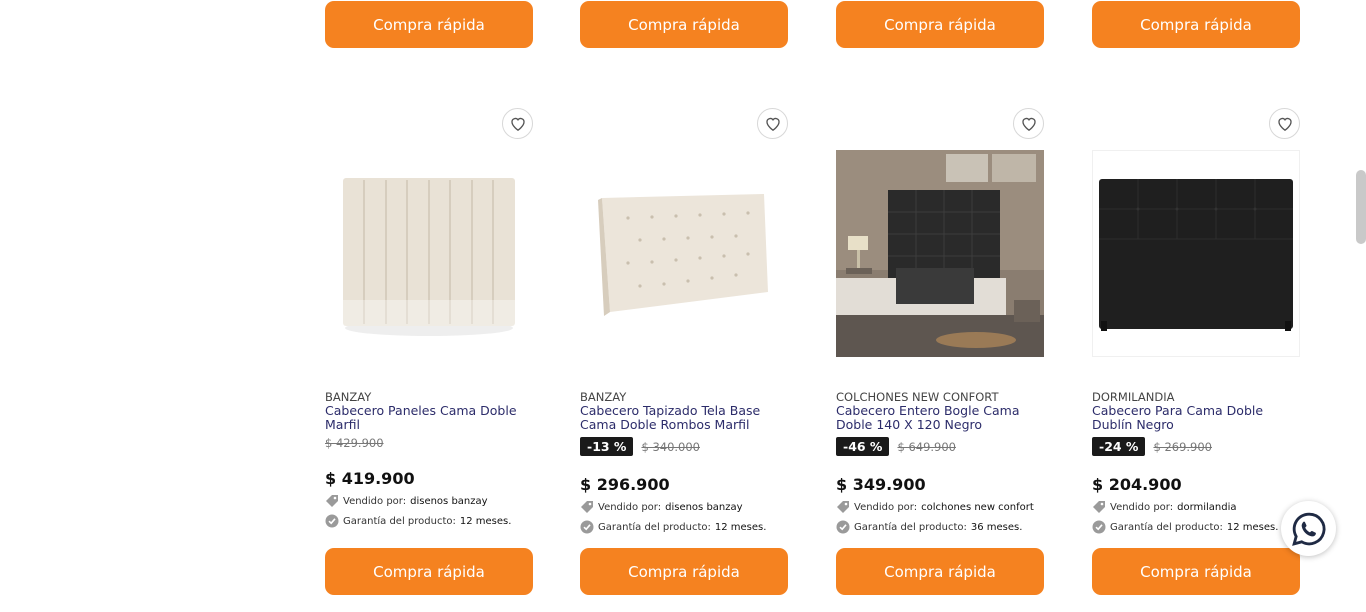  What do you see at coordinates (607, 446) in the screenshot?
I see `discount-badge: -13 %` at bounding box center [607, 446].